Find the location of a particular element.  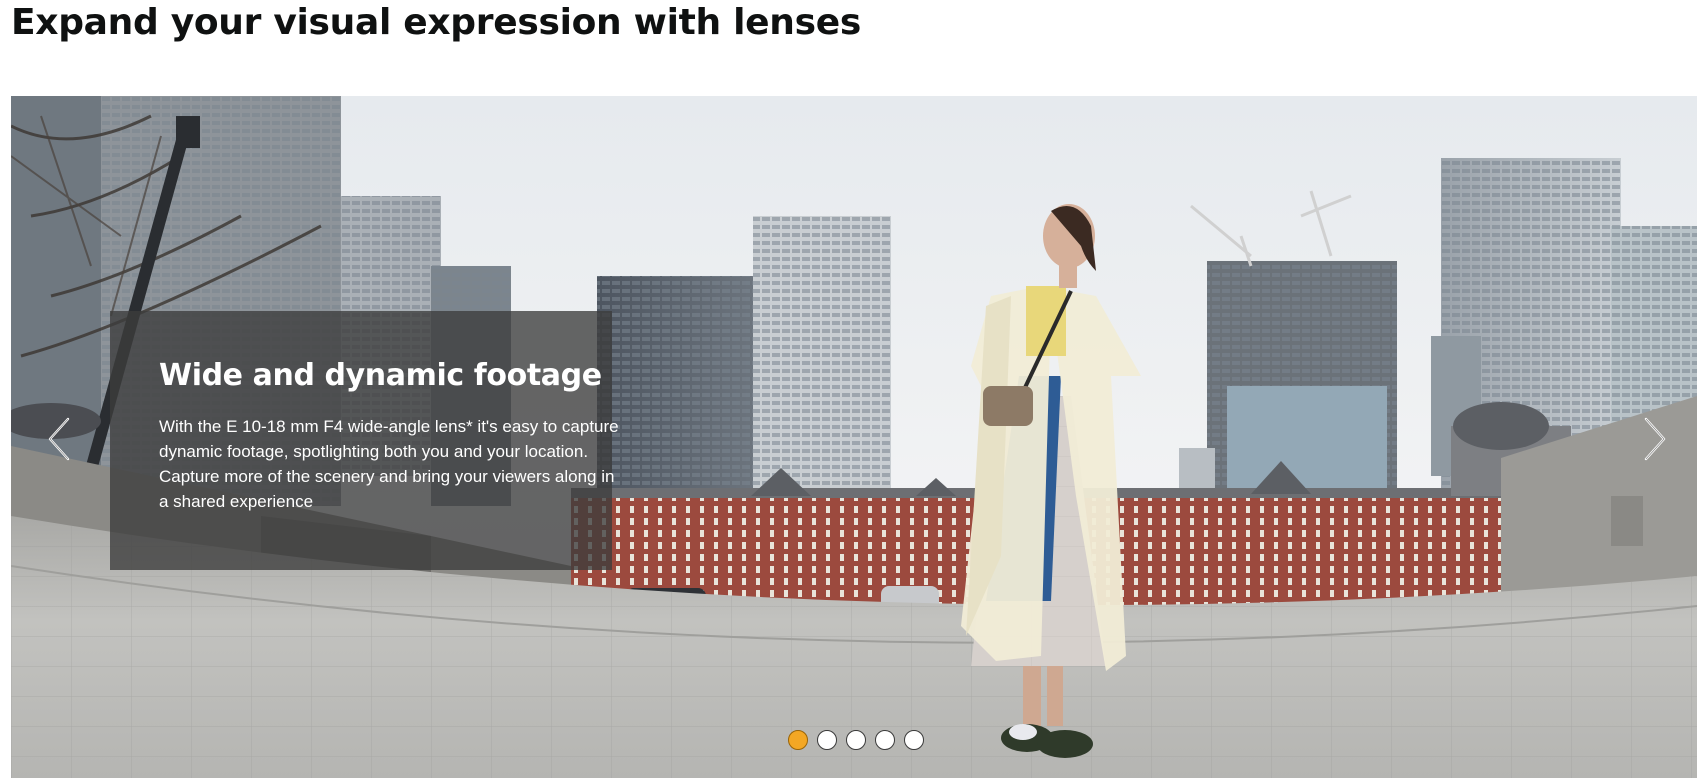

chevron-left-icon is located at coordinates (59, 439).